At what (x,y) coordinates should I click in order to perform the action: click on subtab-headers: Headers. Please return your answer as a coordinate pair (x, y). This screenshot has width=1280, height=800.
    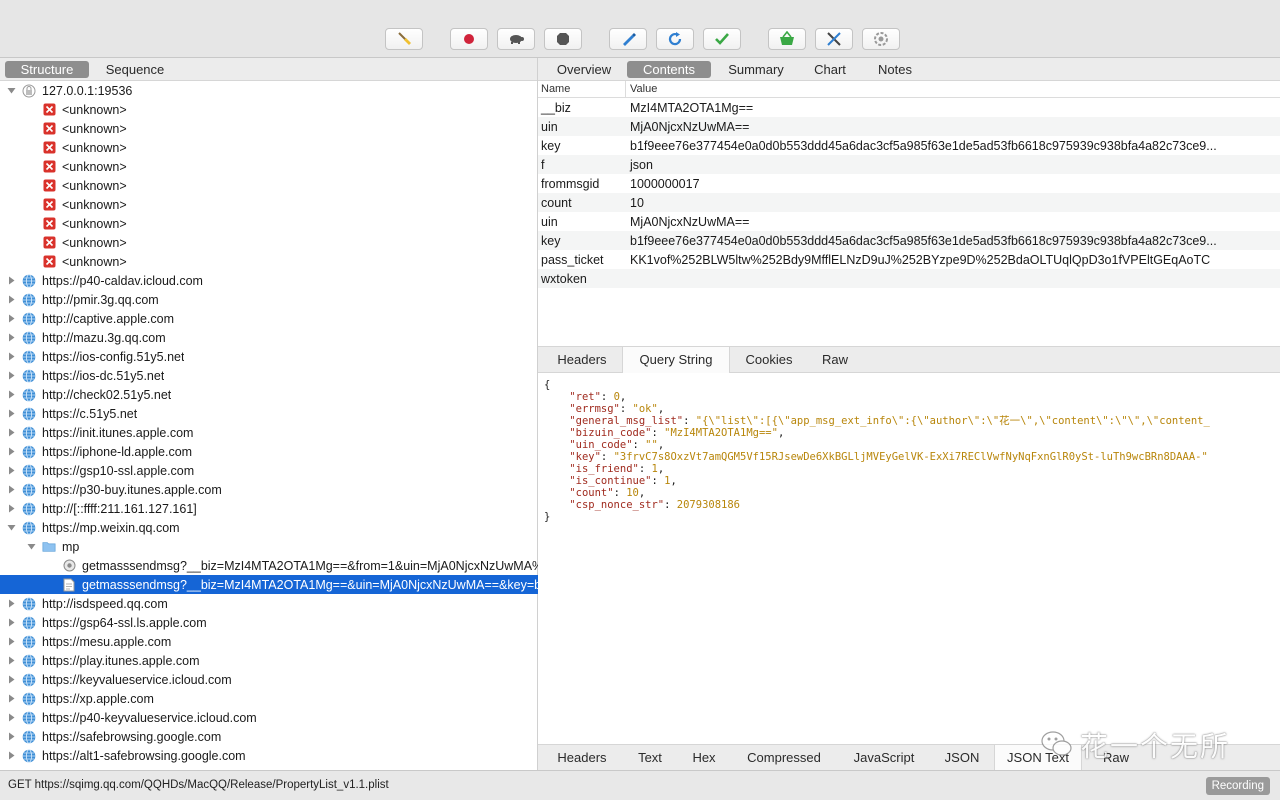
    Looking at the image, I should click on (582, 360).